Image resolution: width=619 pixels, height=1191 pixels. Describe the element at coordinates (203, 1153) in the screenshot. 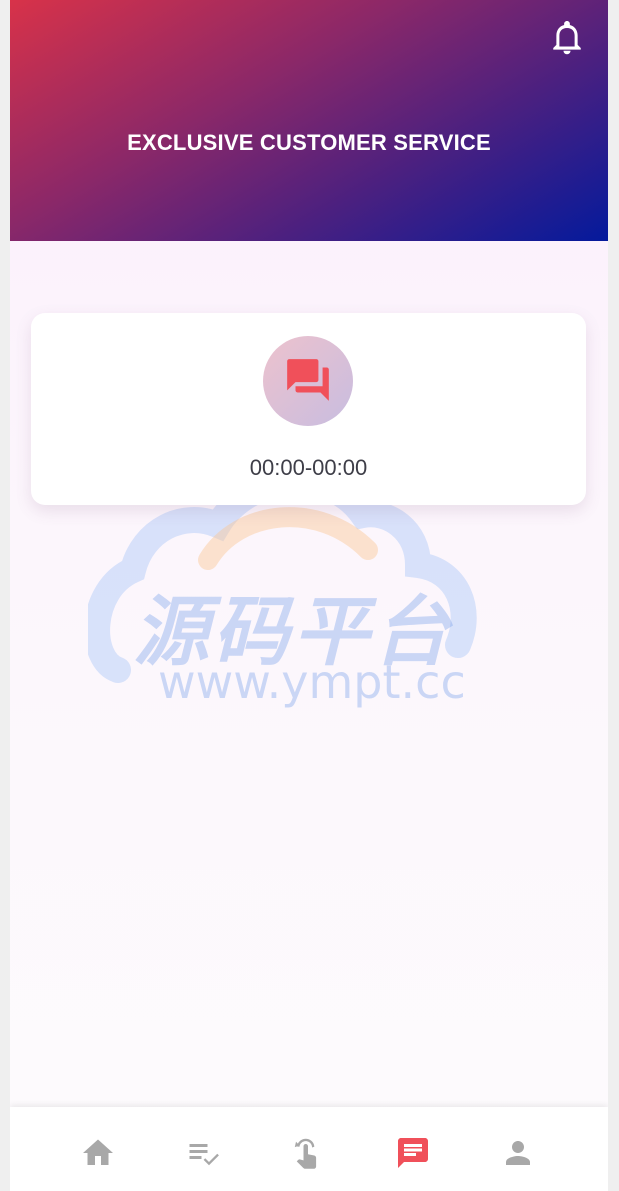

I see `task-list-icon` at that location.